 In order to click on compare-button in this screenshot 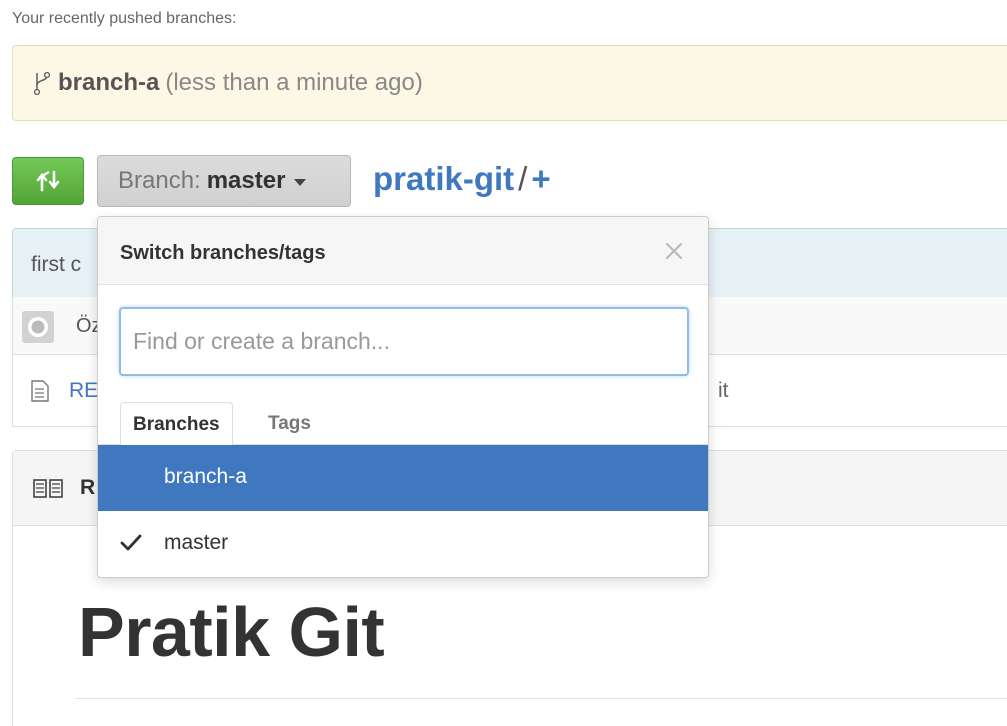, I will do `click(48, 181)`.